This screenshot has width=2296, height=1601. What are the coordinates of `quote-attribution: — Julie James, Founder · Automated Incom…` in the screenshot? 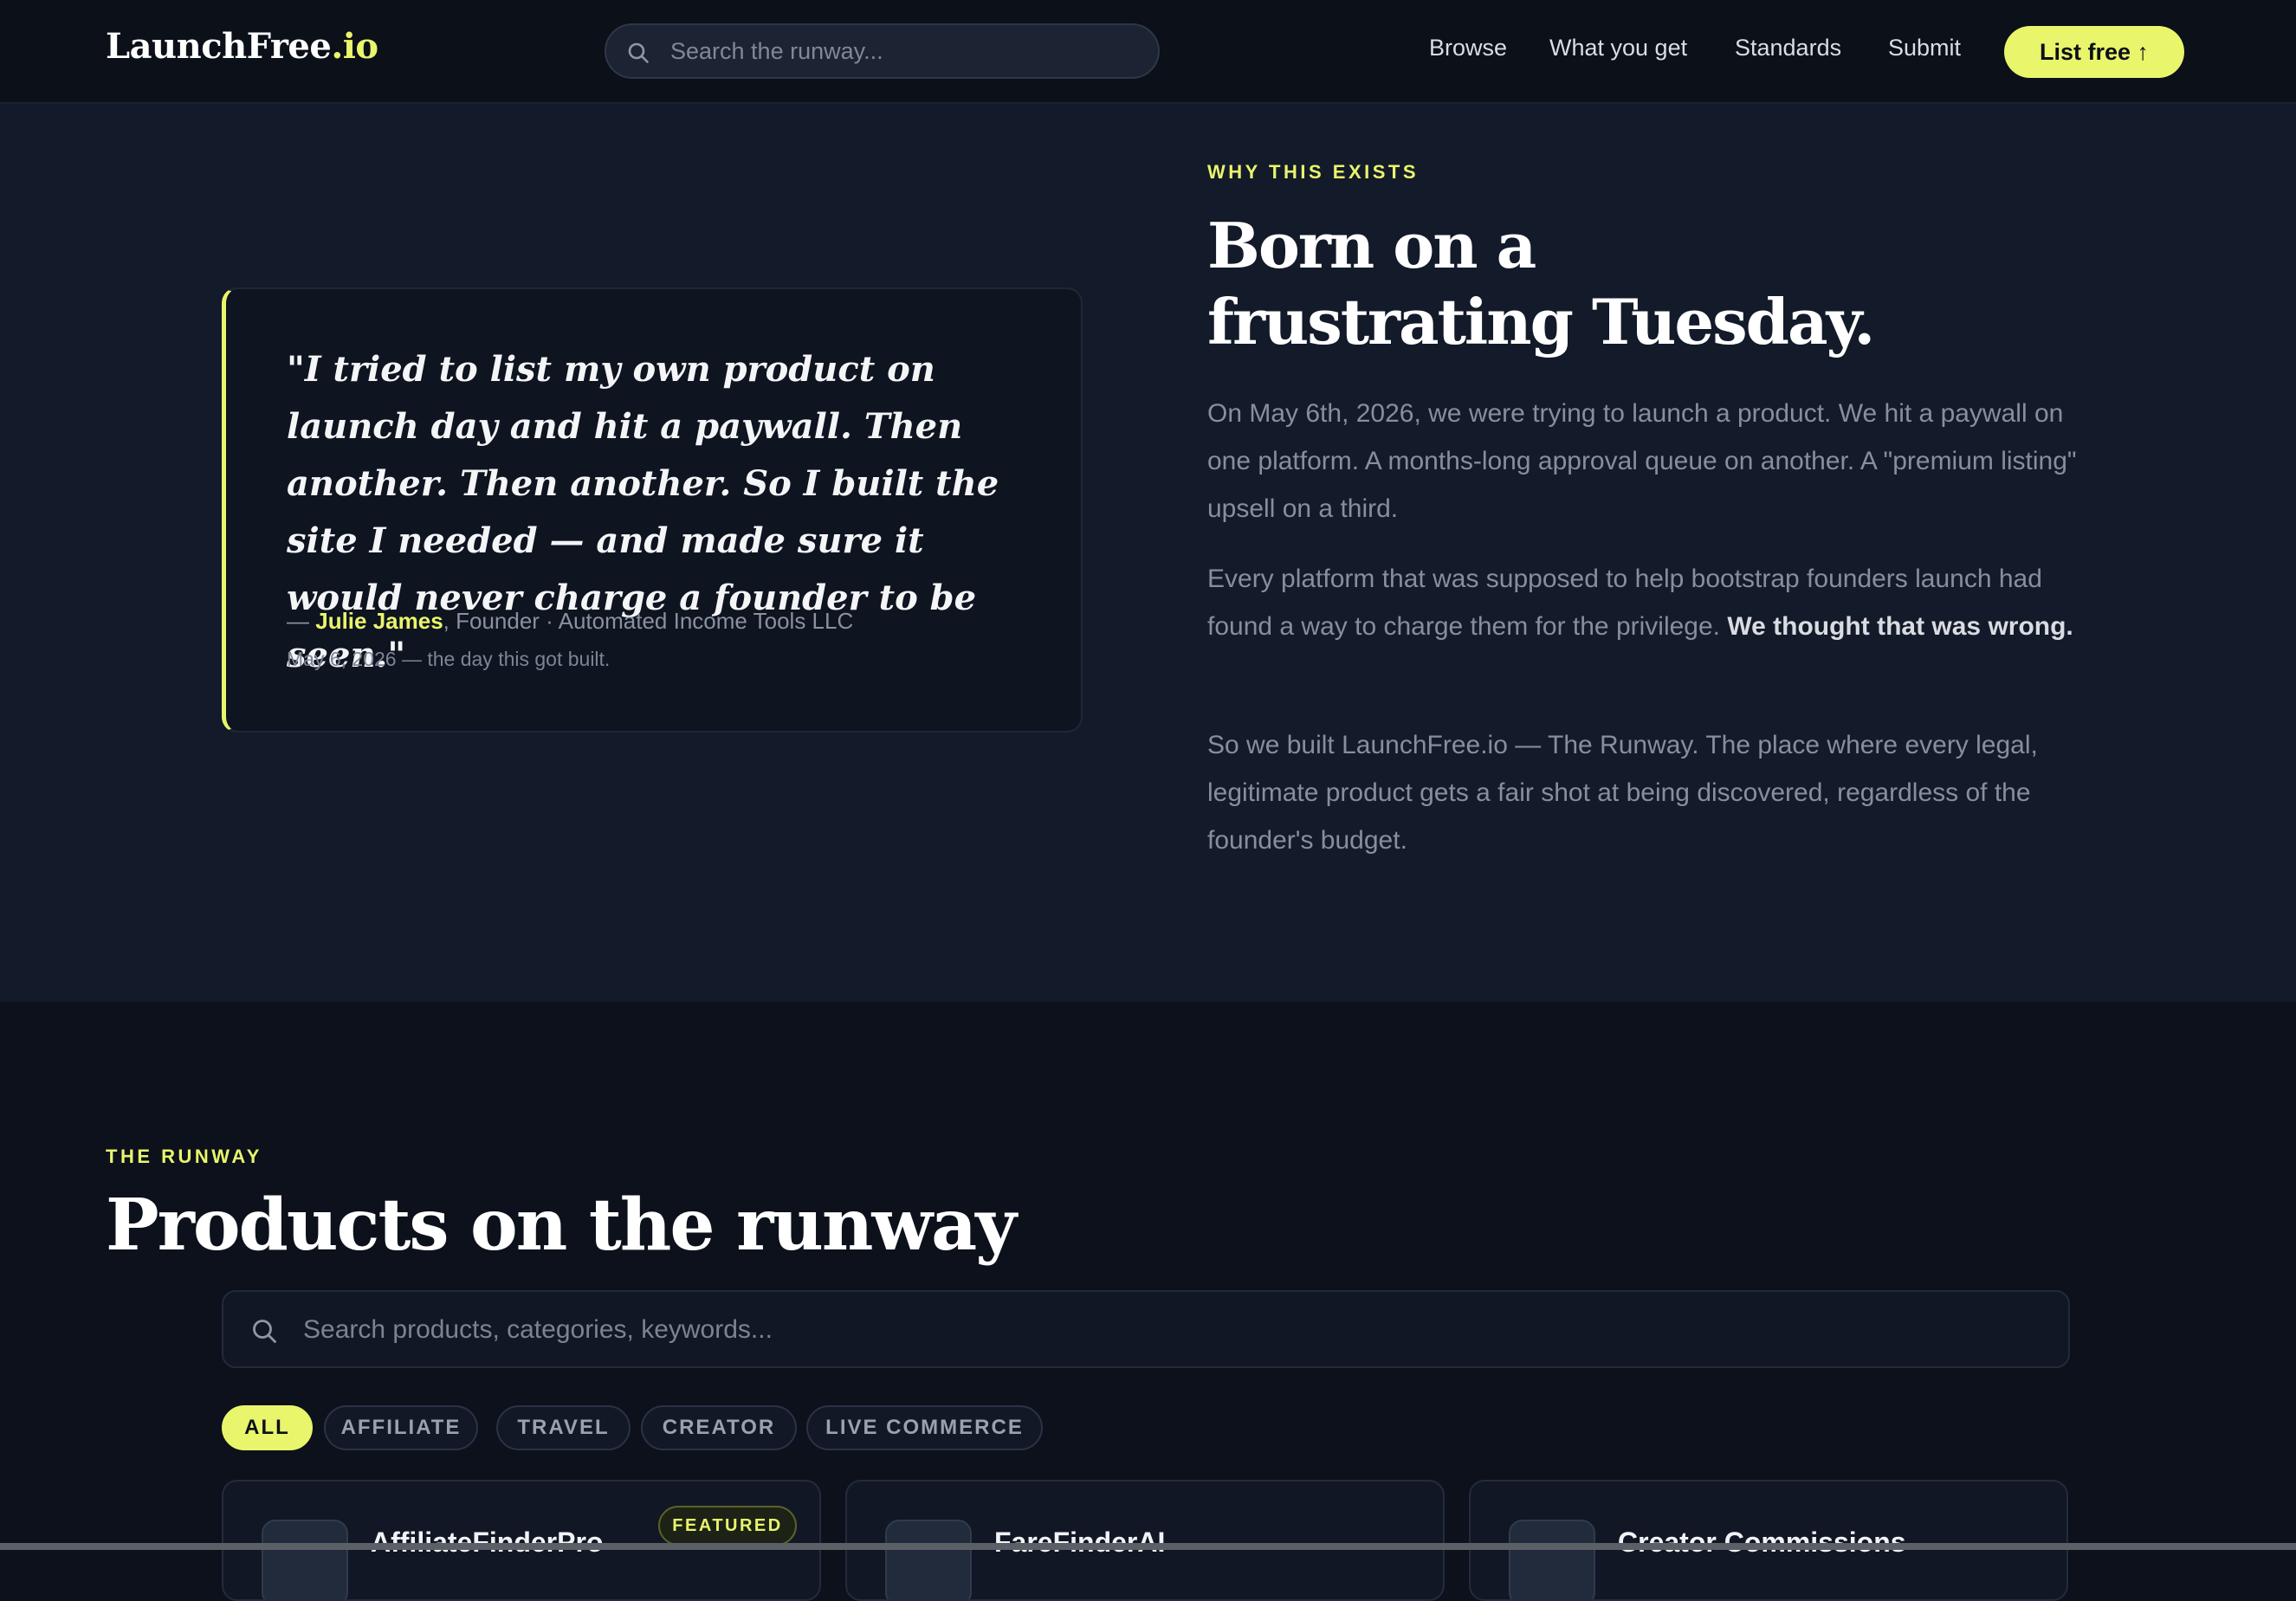 It's located at (668, 621).